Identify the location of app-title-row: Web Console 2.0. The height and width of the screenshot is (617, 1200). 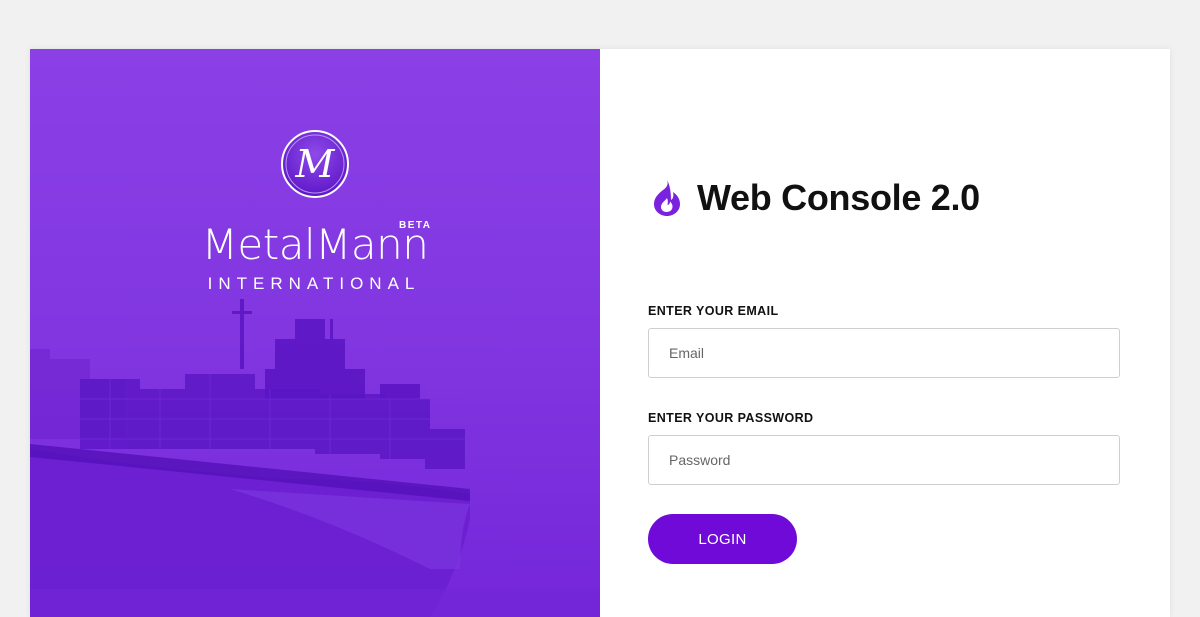
(815, 198).